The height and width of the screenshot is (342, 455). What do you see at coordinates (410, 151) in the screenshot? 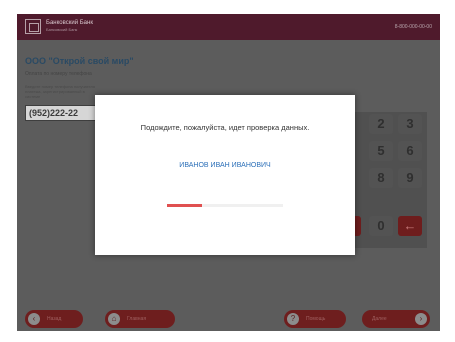
I see `key-6: 6` at bounding box center [410, 151].